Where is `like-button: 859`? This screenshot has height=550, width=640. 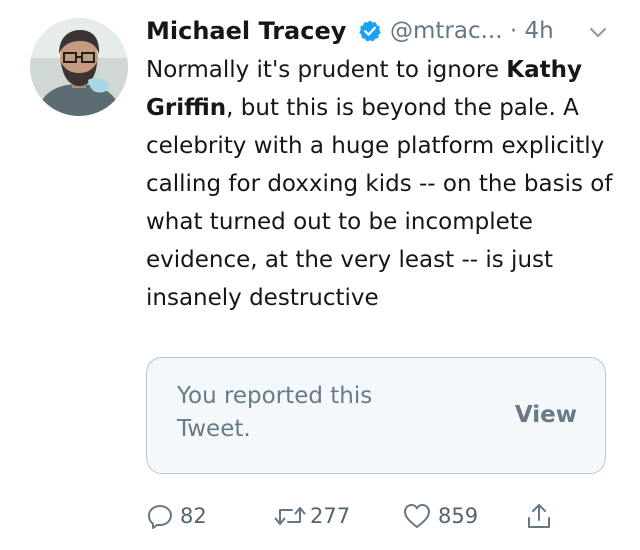
like-button: 859 is located at coordinates (440, 516).